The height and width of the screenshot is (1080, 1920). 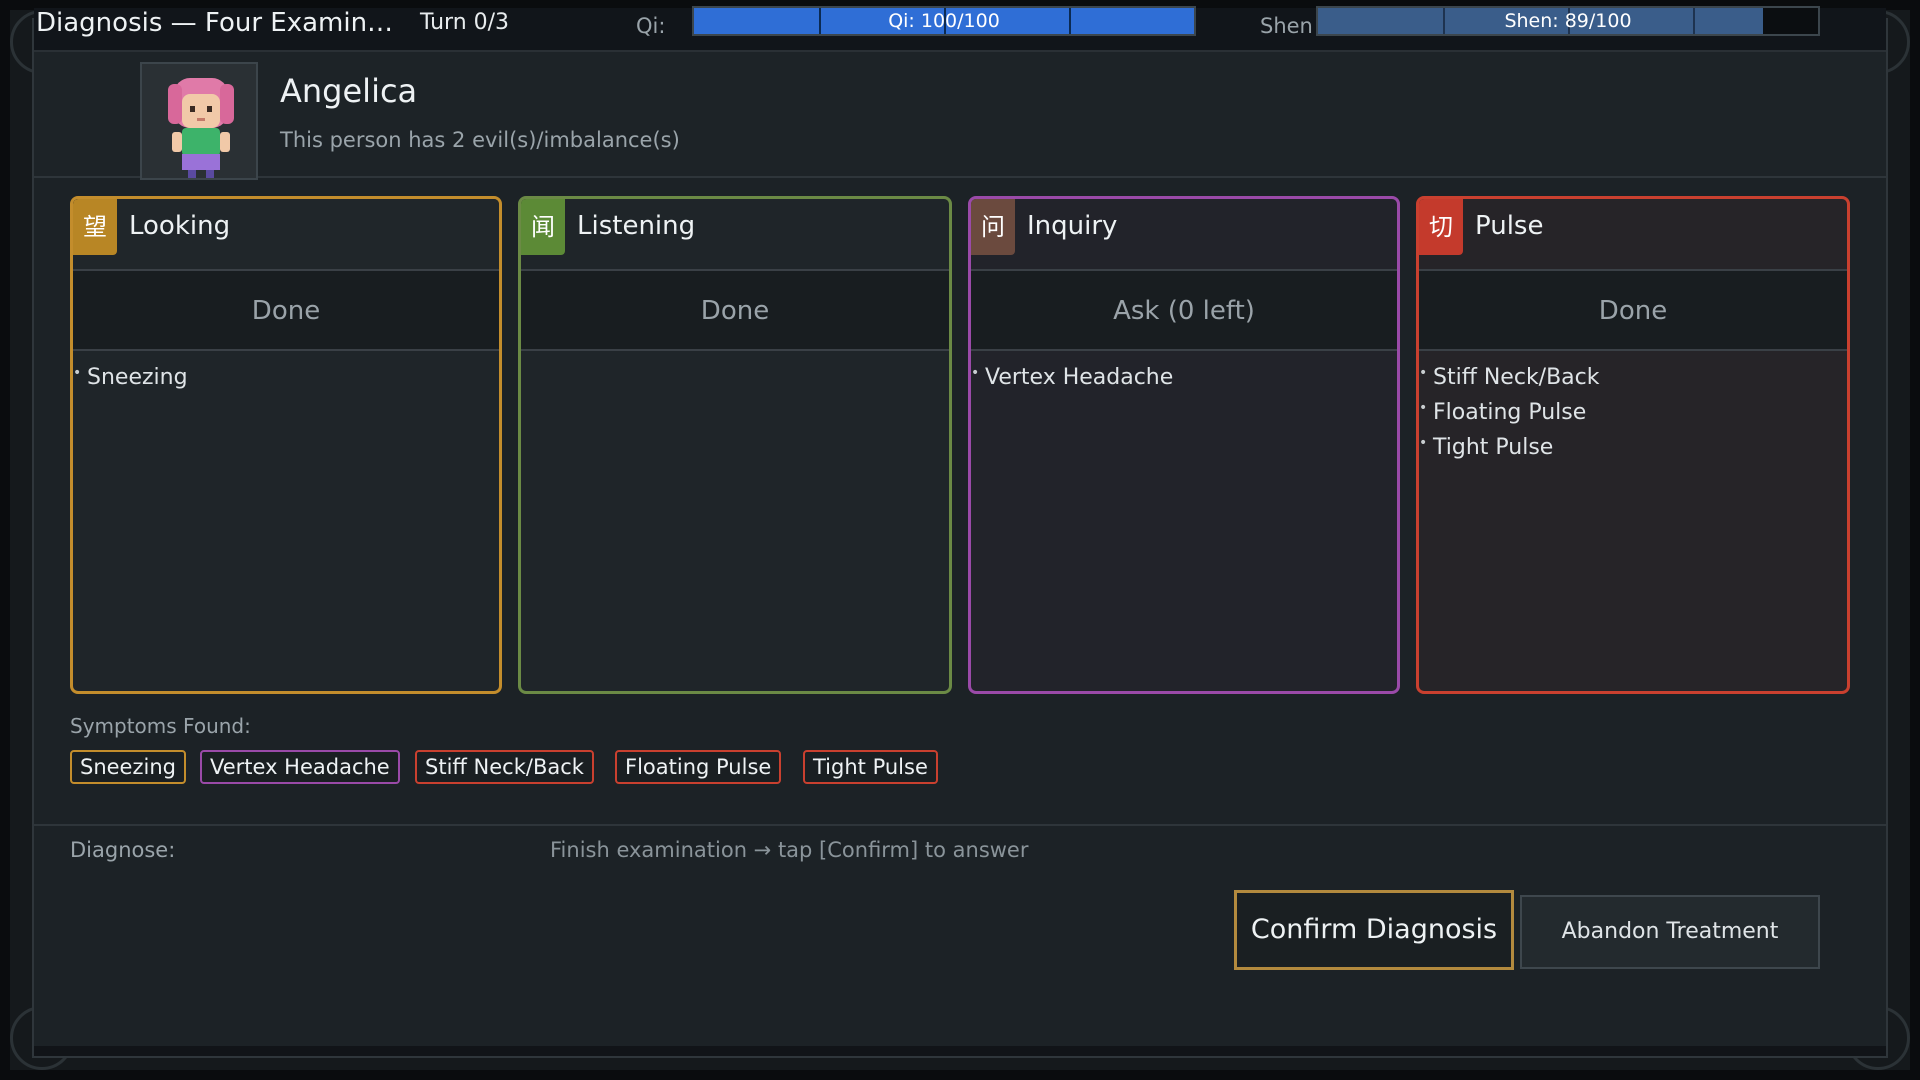 What do you see at coordinates (1670, 932) in the screenshot?
I see `abandon-treatment-button: Abandon Treatment` at bounding box center [1670, 932].